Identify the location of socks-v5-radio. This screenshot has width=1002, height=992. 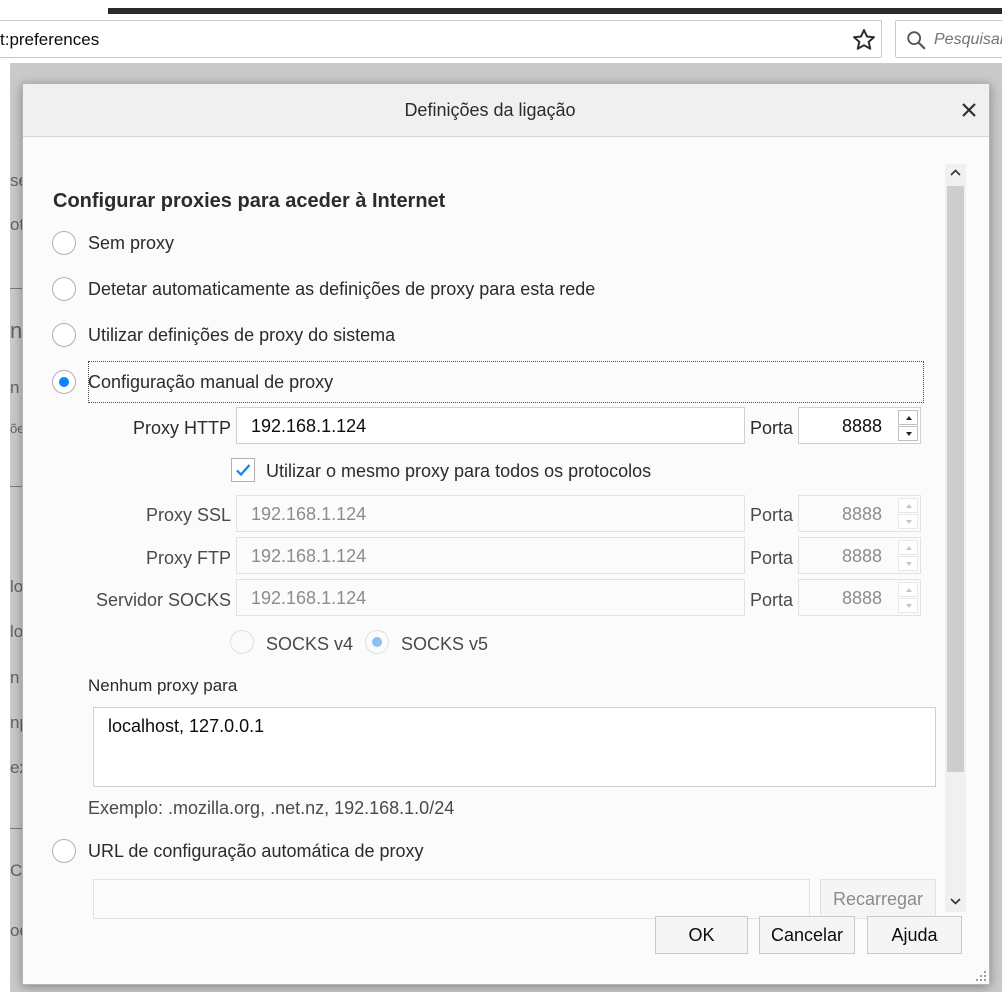
(377, 642).